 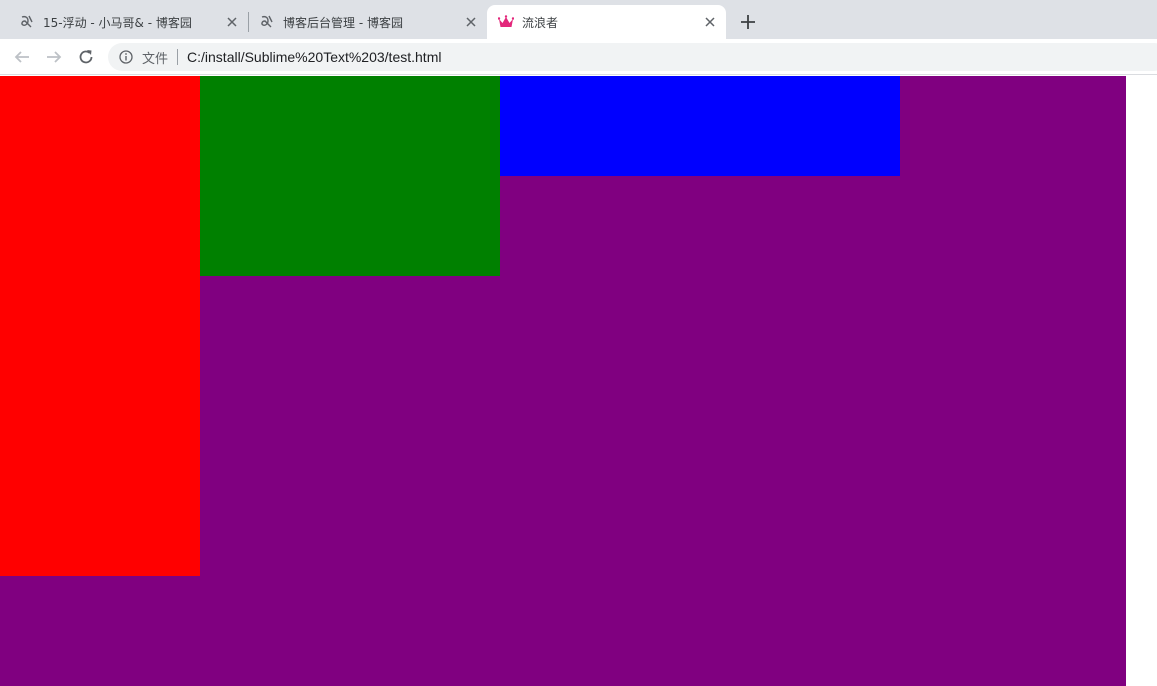 What do you see at coordinates (126, 57) in the screenshot?
I see `info-icon` at bounding box center [126, 57].